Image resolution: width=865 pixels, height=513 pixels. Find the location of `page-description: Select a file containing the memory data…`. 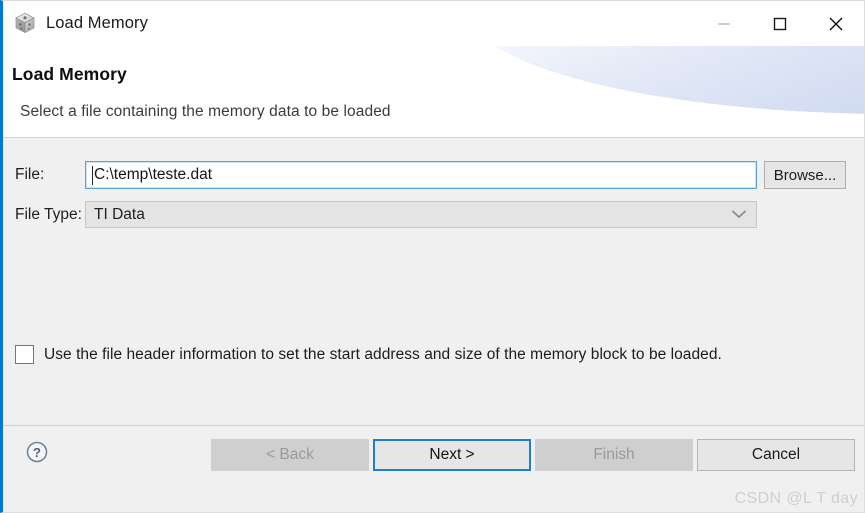

page-description: Select a file containing the memory data… is located at coordinates (205, 111).